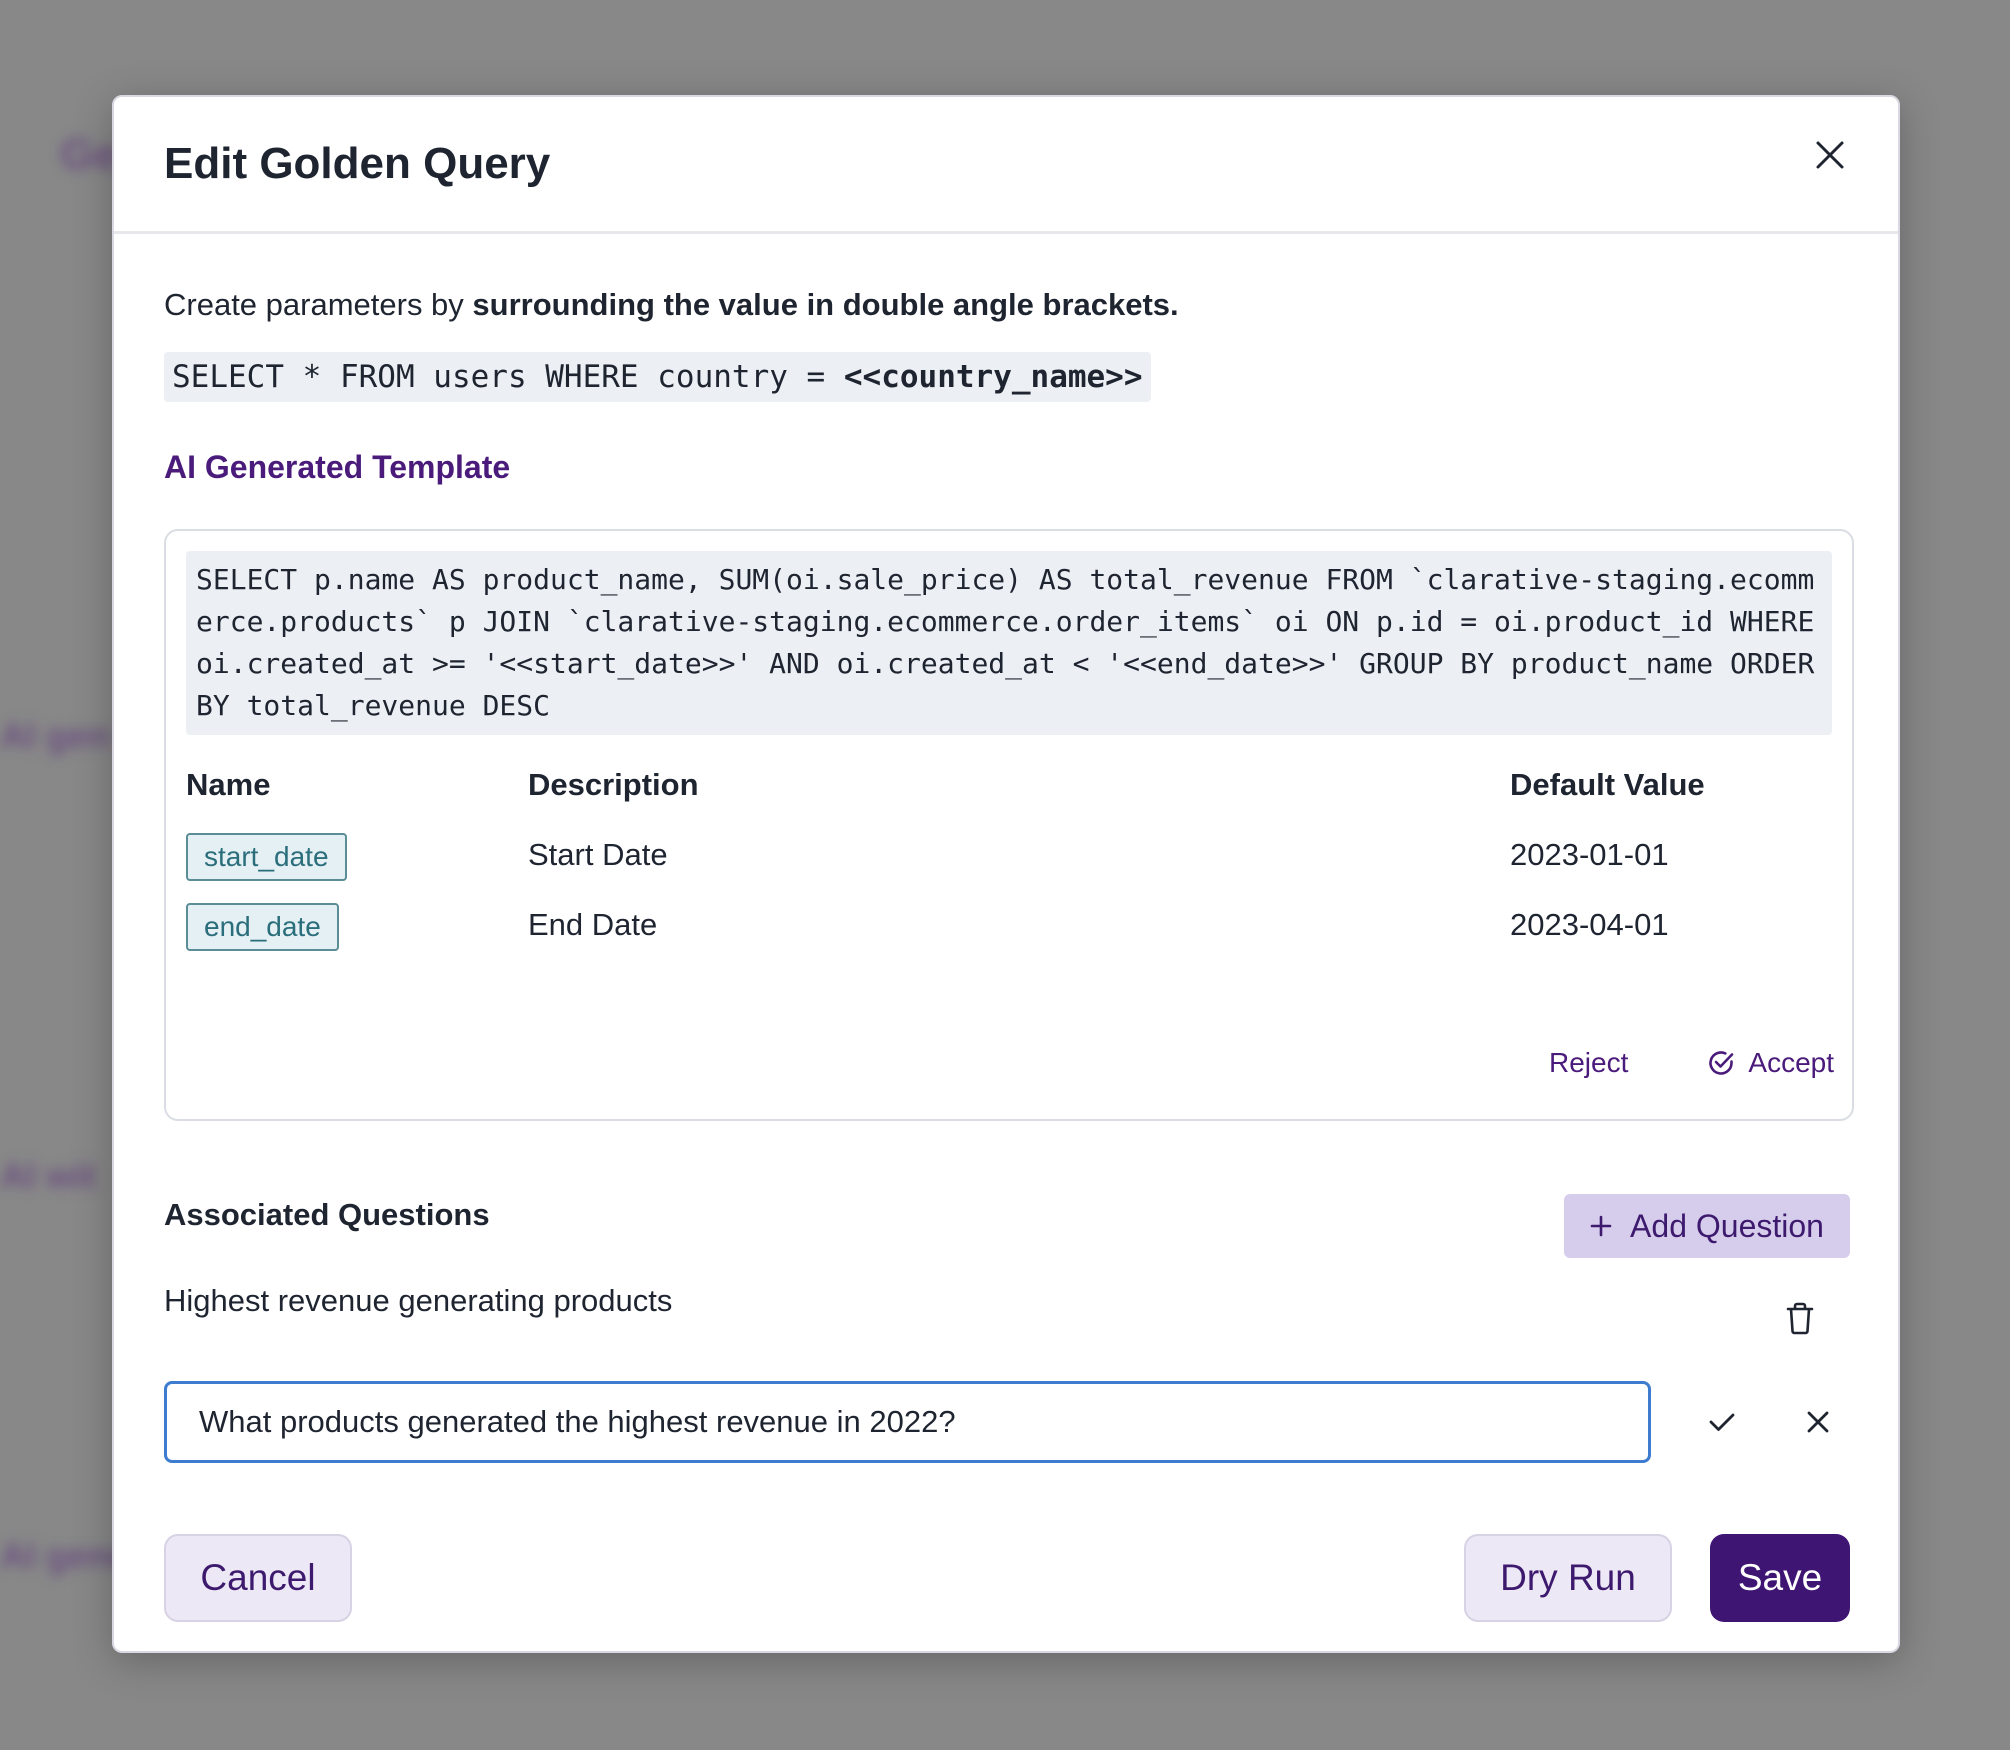 The width and height of the screenshot is (2010, 1750). Describe the element at coordinates (1601, 1226) in the screenshot. I see `plus-icon` at that location.